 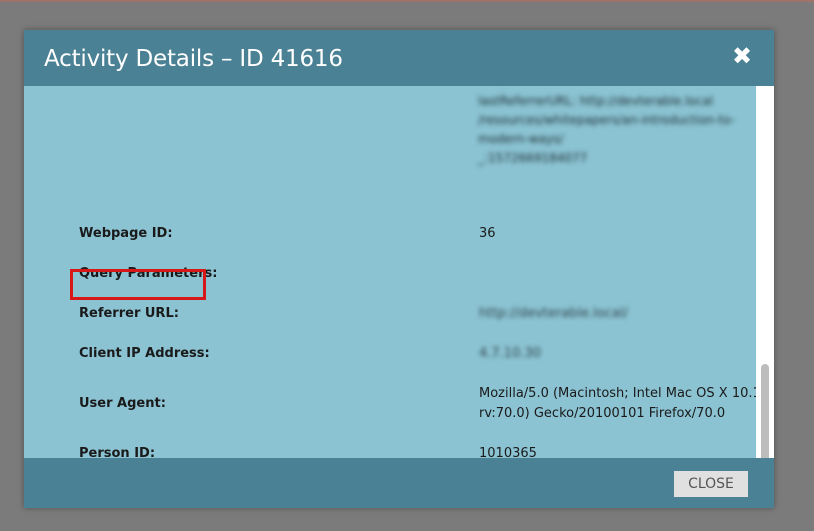 What do you see at coordinates (407, 1) in the screenshot?
I see `top-strip` at bounding box center [407, 1].